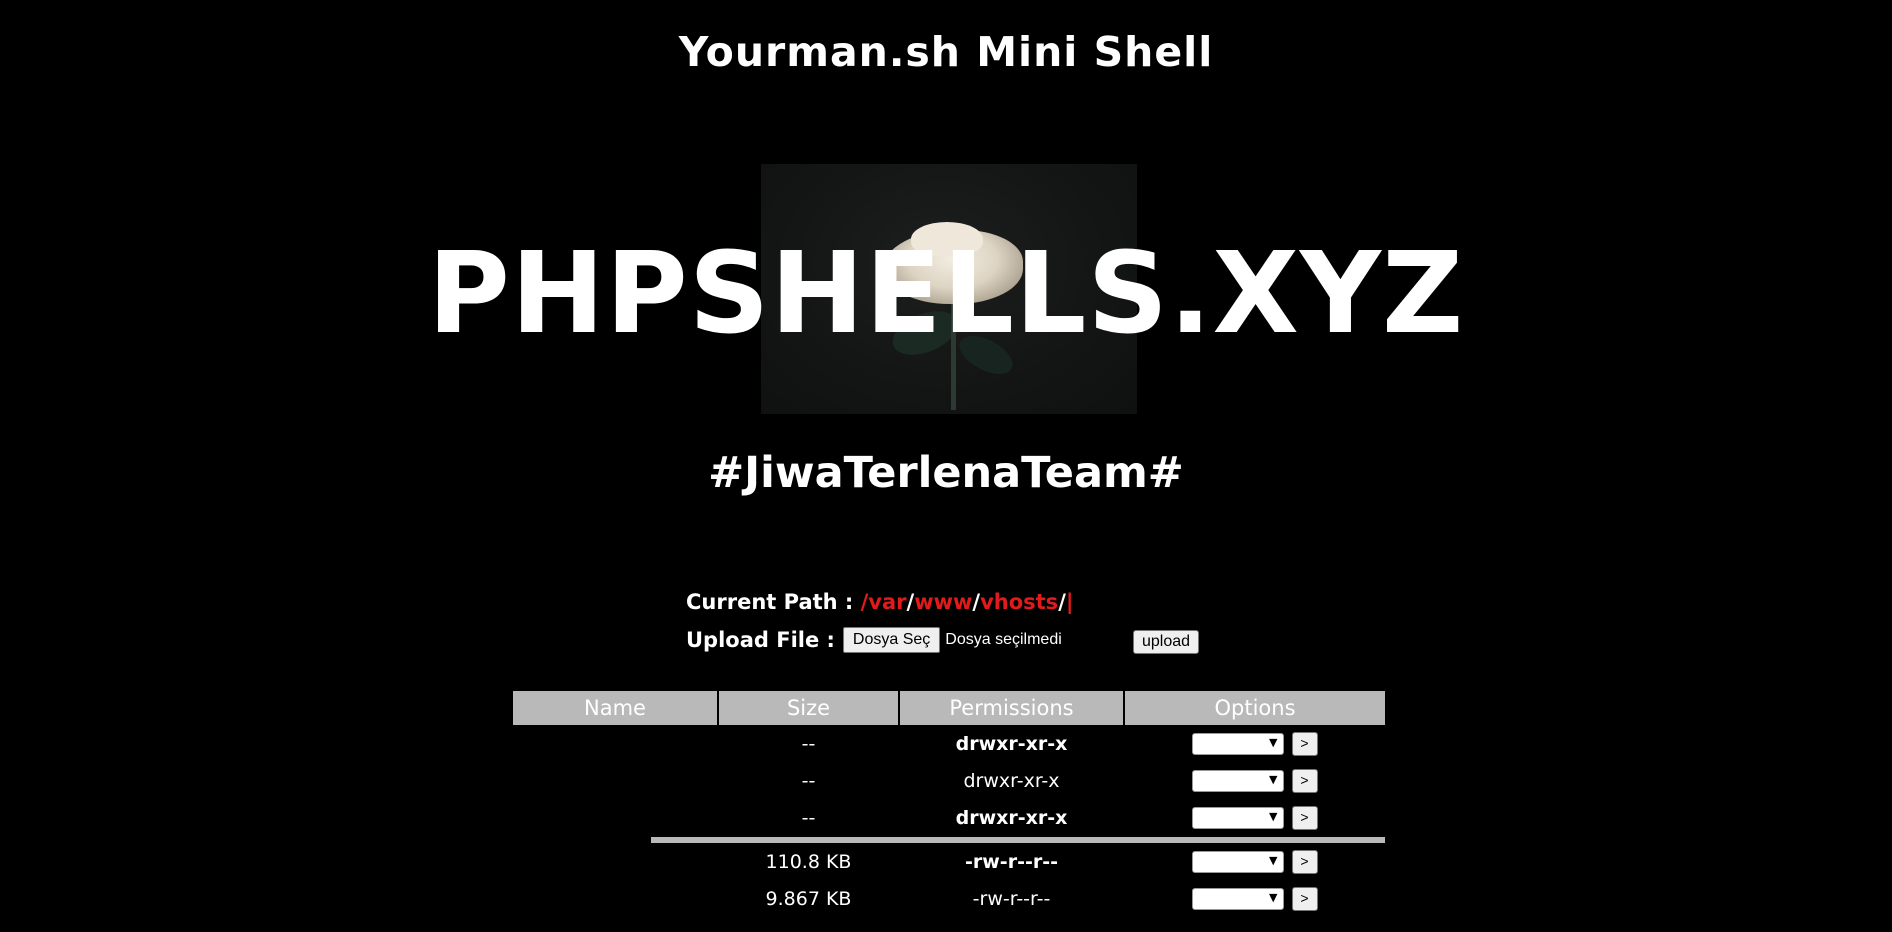 This screenshot has width=1892, height=932. What do you see at coordinates (808, 898) in the screenshot?
I see `file-size: 9.867 KB` at bounding box center [808, 898].